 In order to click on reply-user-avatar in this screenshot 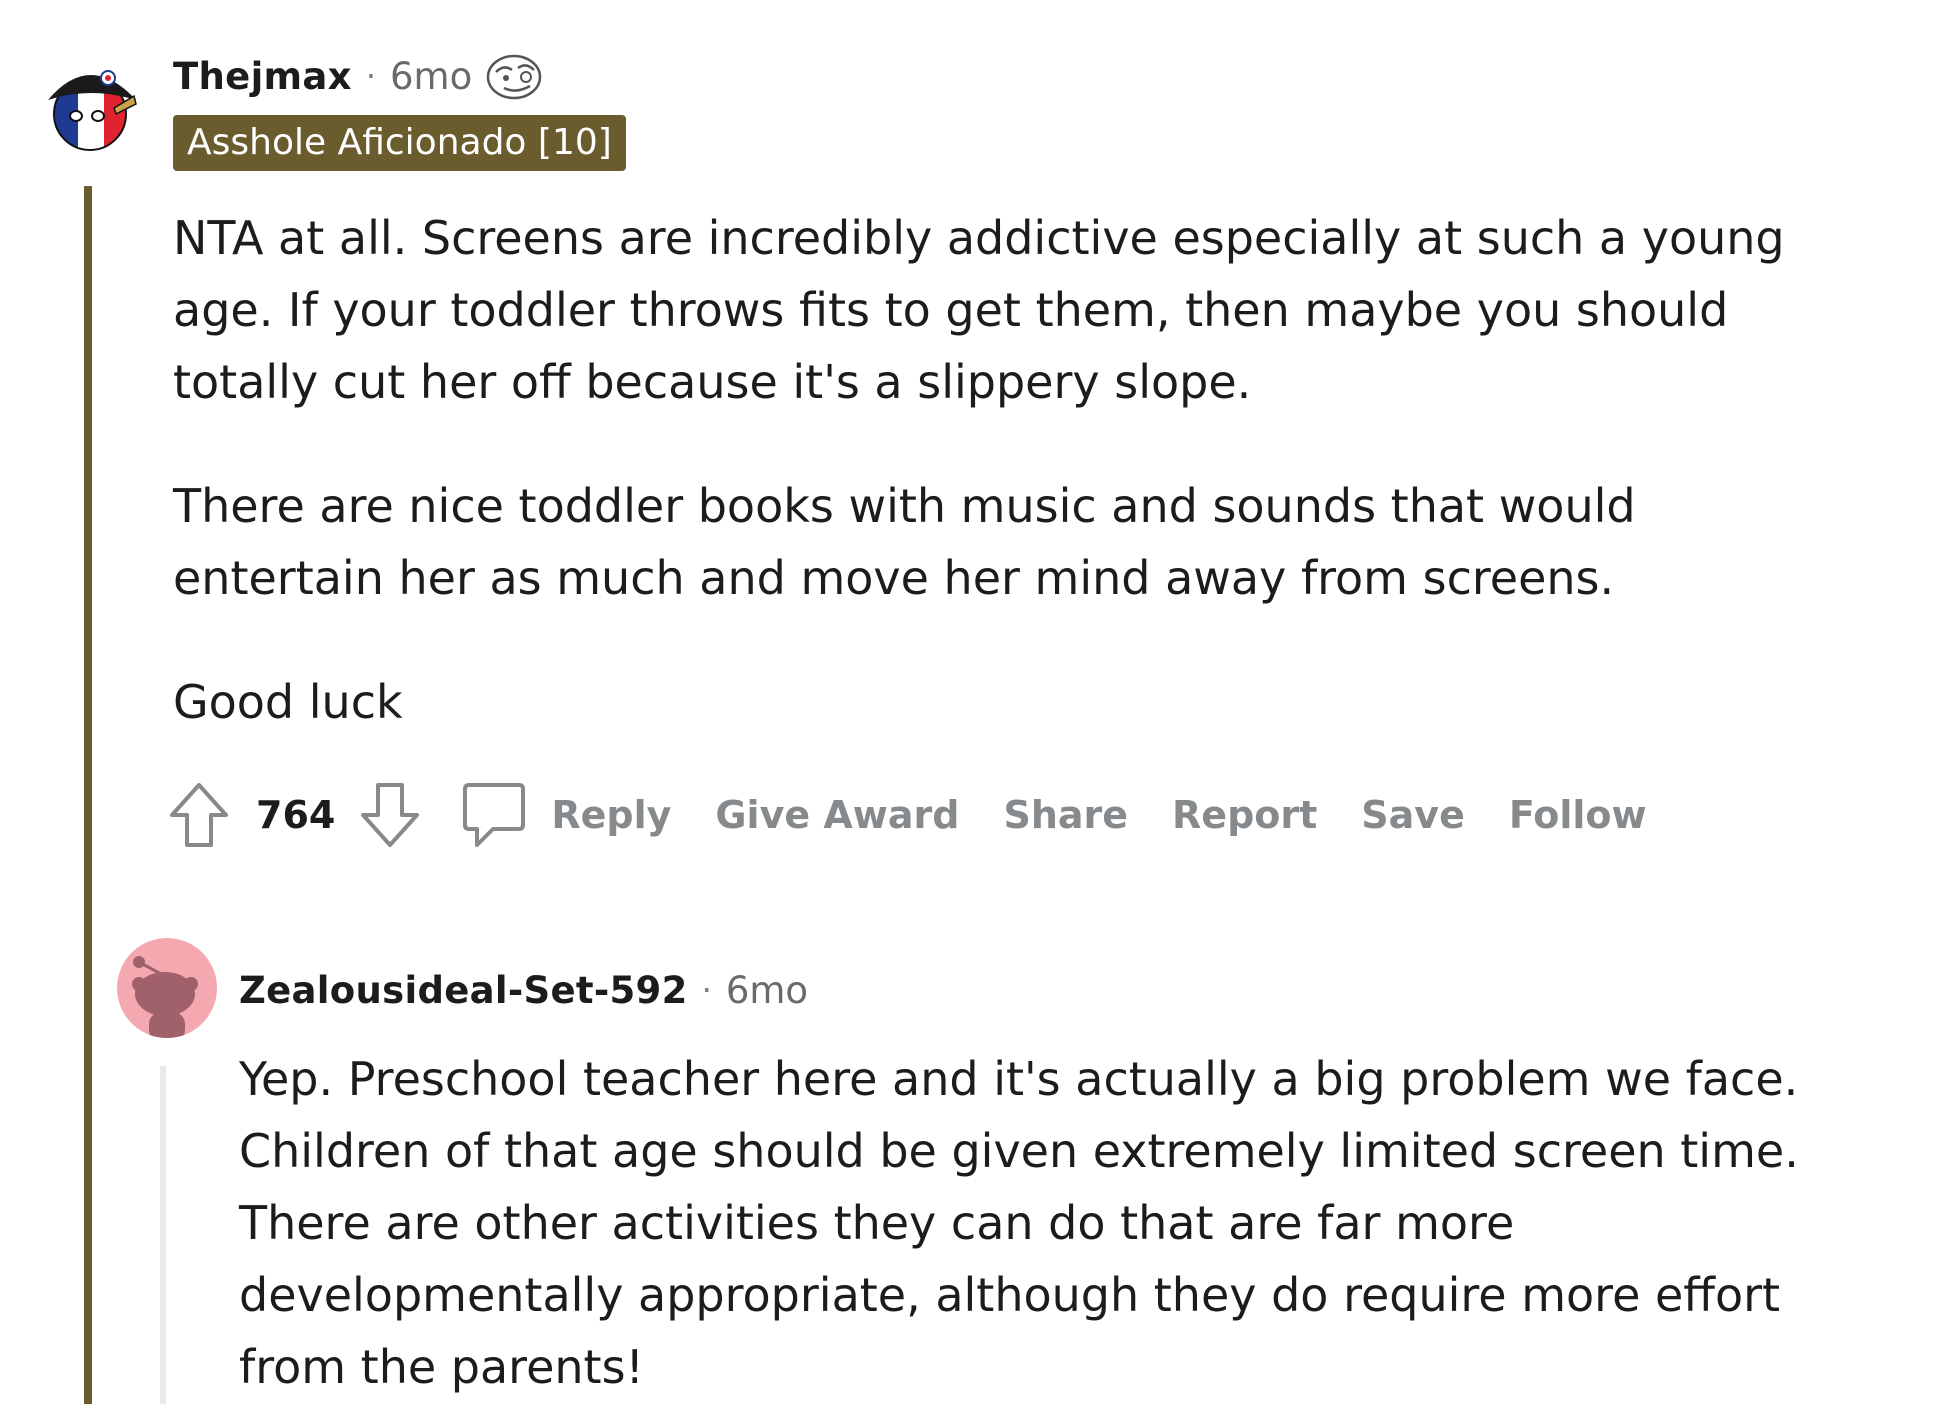, I will do `click(167, 988)`.